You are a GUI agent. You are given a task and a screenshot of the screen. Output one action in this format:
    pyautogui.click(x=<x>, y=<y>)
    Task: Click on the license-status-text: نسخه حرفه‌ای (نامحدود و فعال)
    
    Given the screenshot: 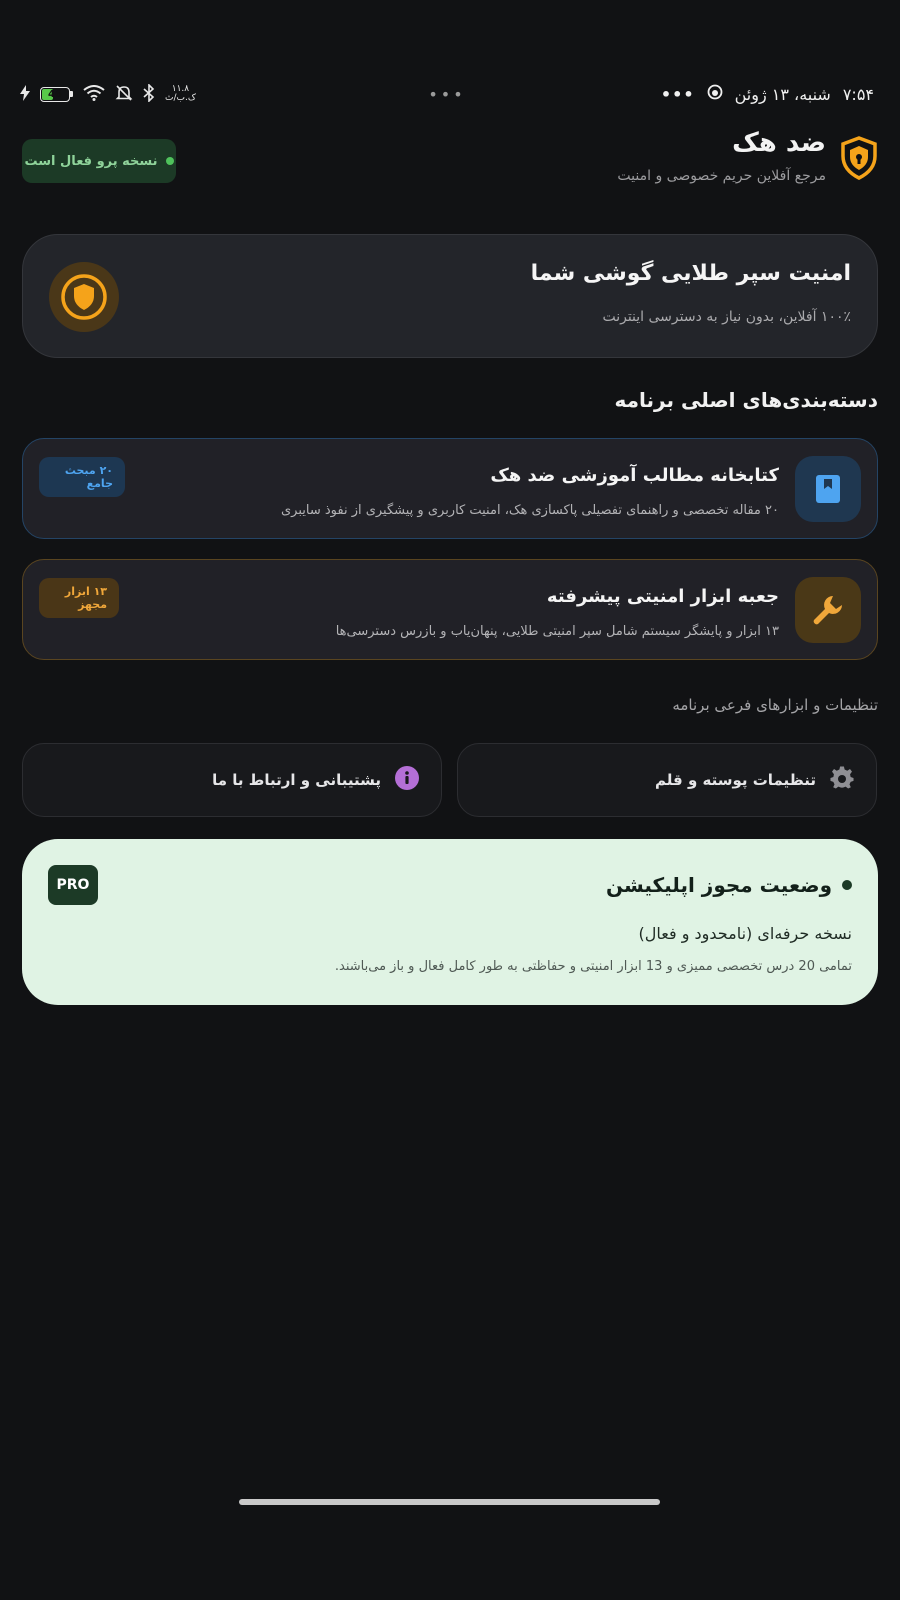 What is the action you would take?
    pyautogui.click(x=745, y=933)
    